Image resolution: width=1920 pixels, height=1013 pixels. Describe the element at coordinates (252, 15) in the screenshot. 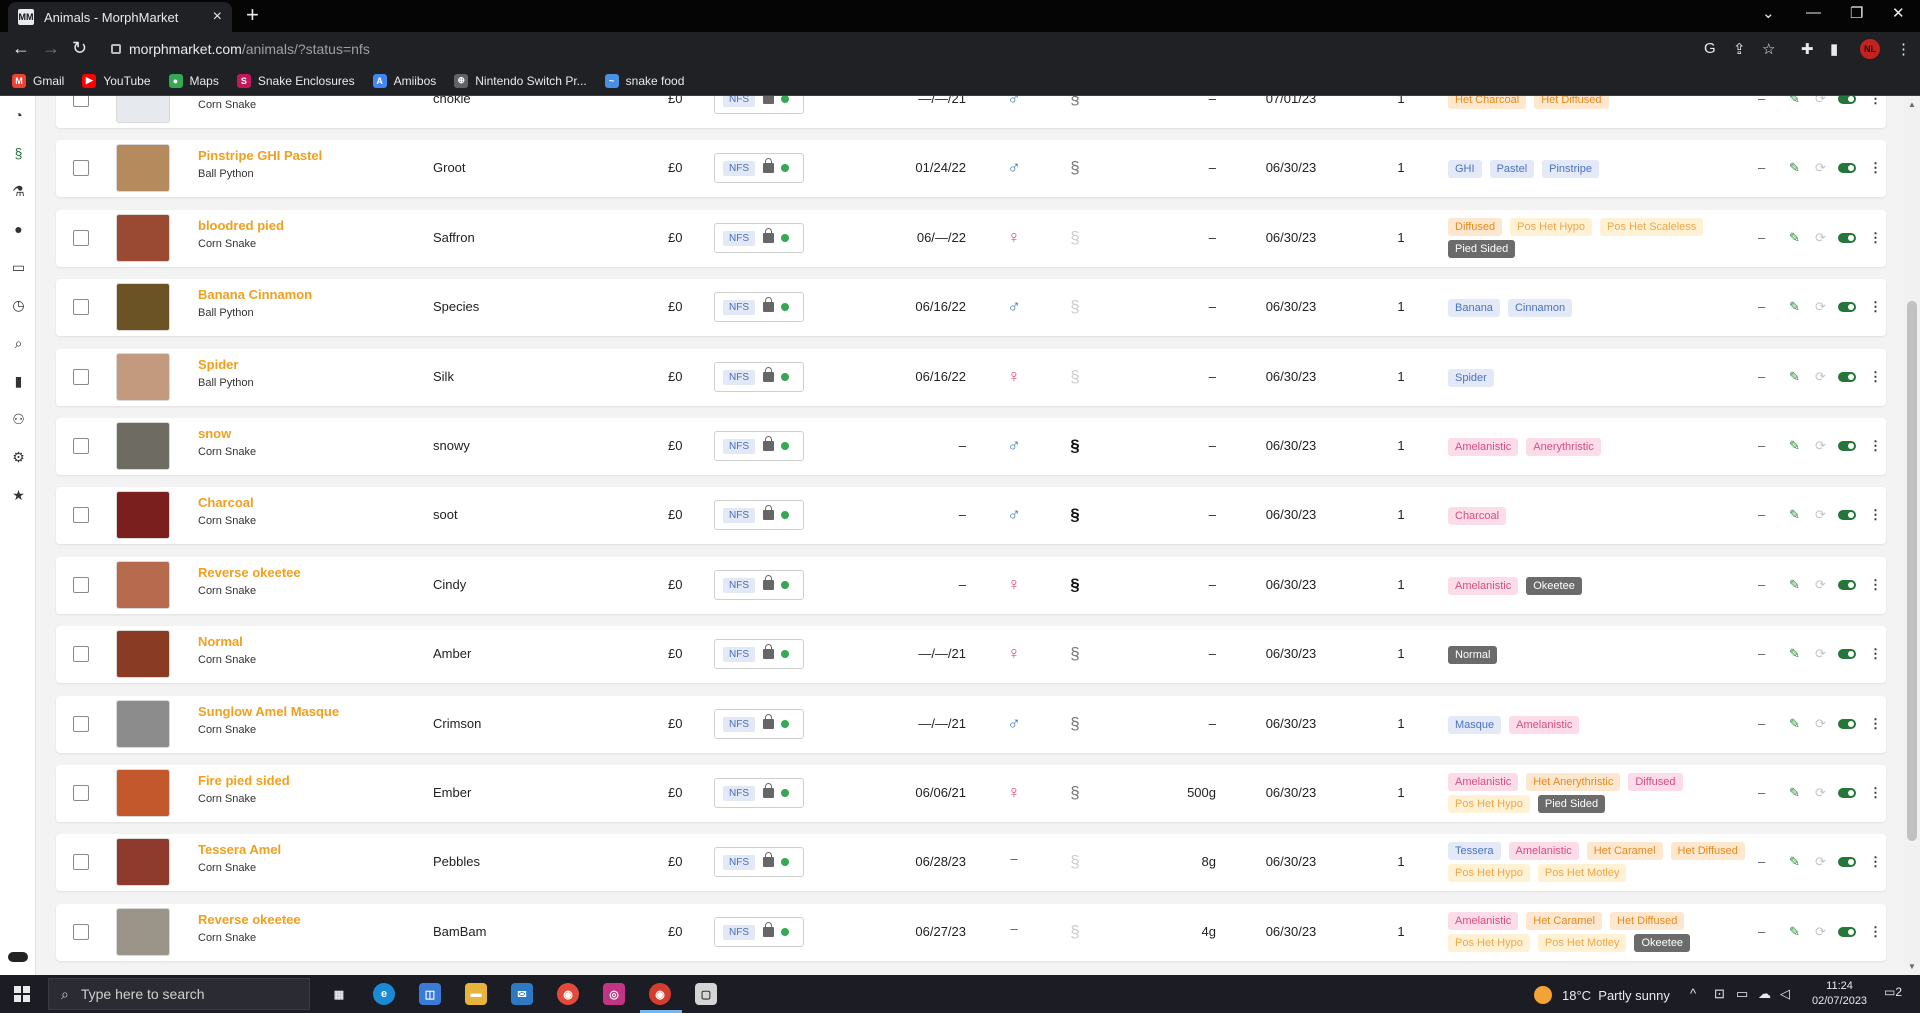

I see `new-tab-icon: +` at that location.